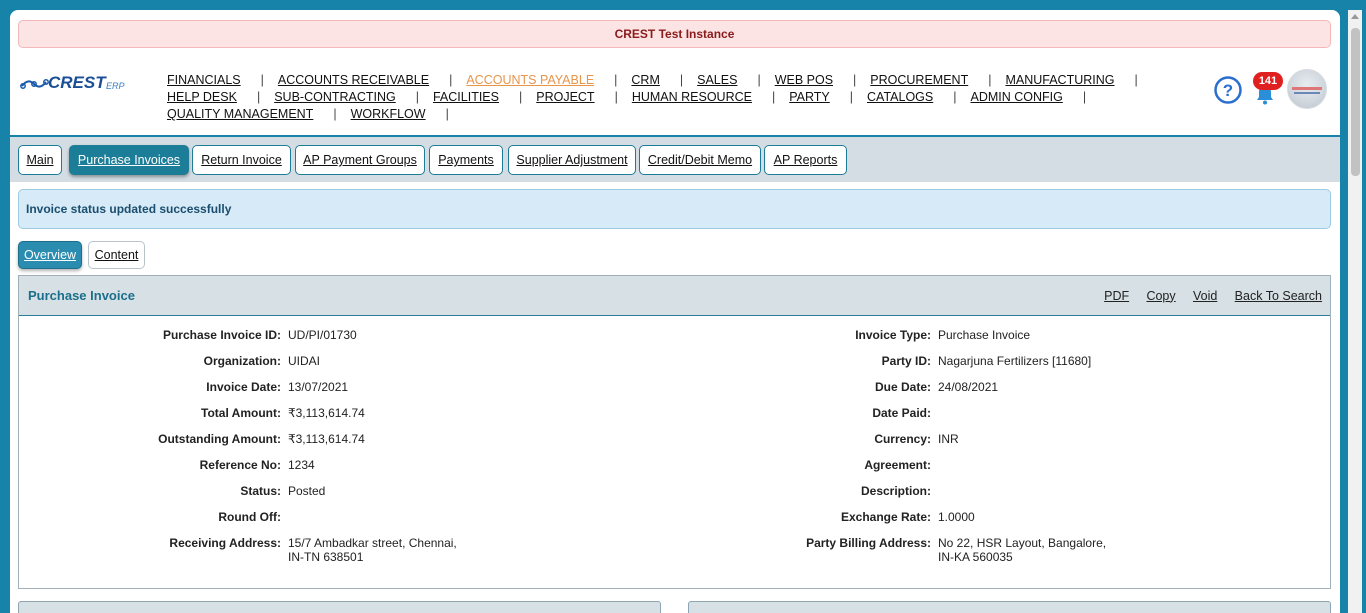 The image size is (1366, 613). I want to click on tab-payments: Payments, so click(466, 160).